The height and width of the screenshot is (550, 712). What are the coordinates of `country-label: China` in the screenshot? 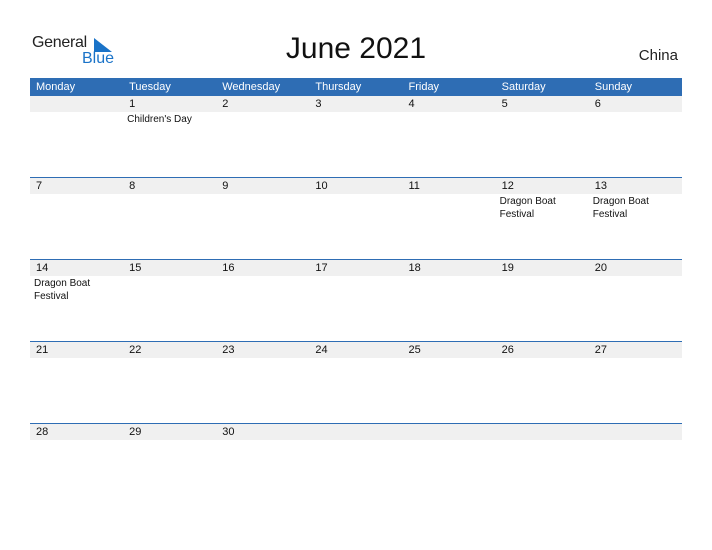 It's located at (658, 55).